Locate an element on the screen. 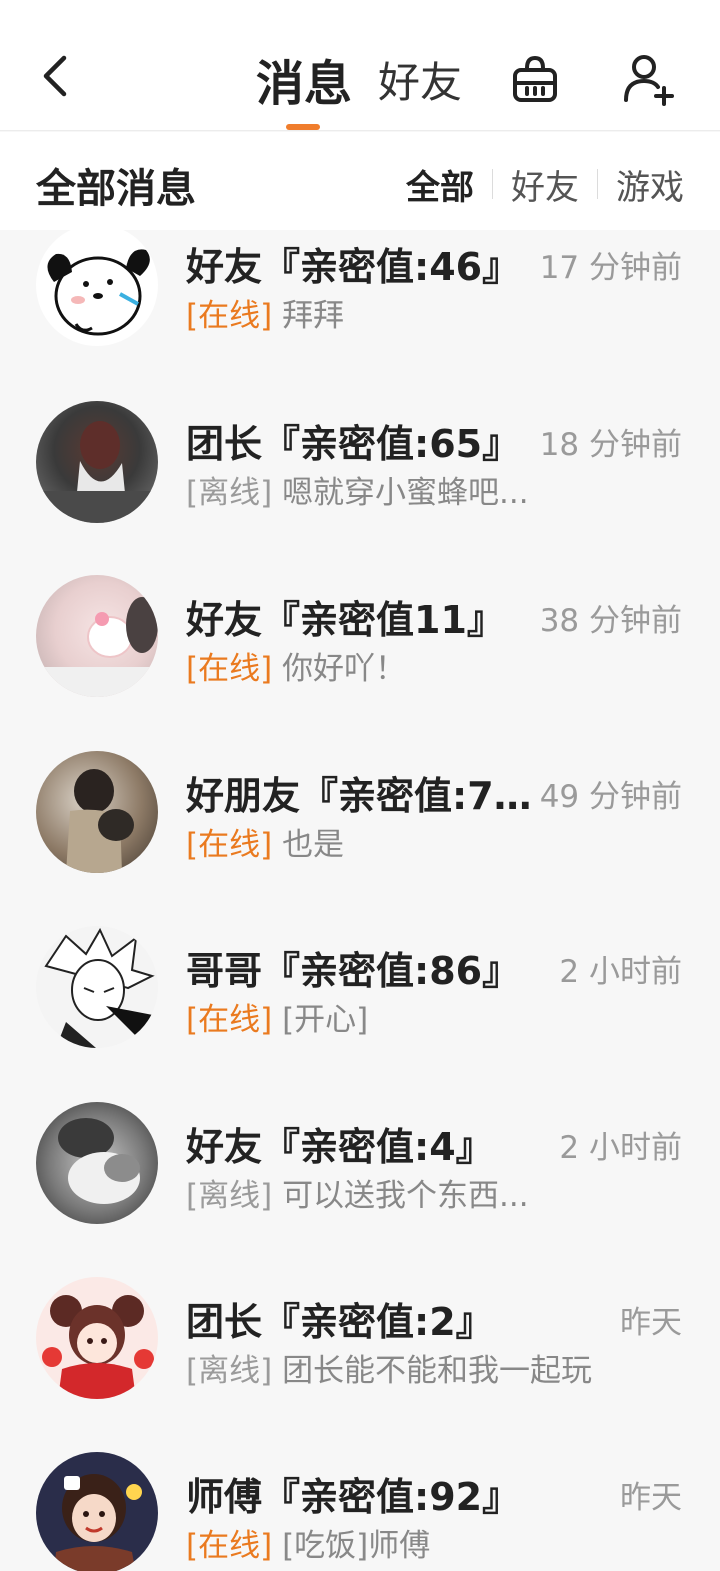 The height and width of the screenshot is (1571, 720). section-title: 全部消息 is located at coordinates (116, 189).